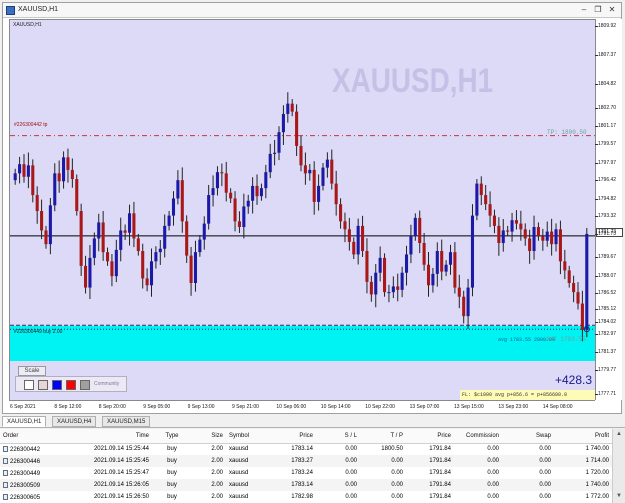  Describe the element at coordinates (71, 385) in the screenshot. I see `swatch-red` at that location.